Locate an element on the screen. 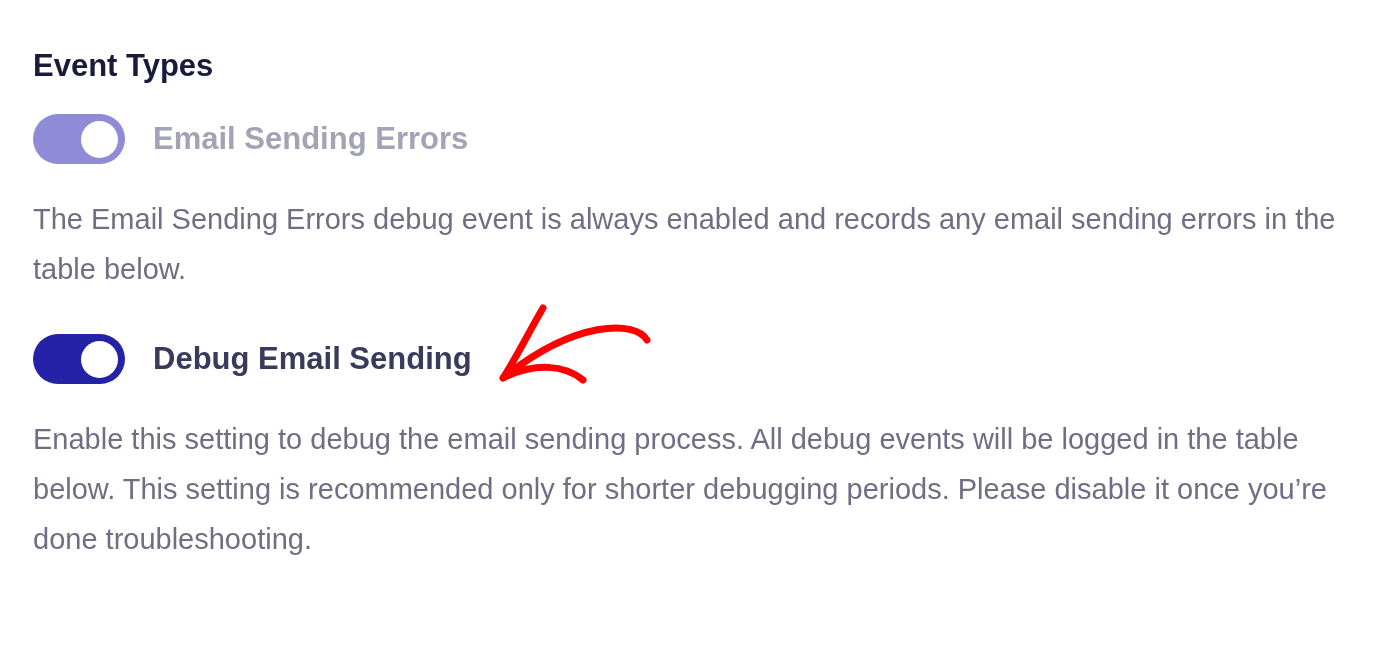  setting-label: Email Sending Errors is located at coordinates (311, 139).